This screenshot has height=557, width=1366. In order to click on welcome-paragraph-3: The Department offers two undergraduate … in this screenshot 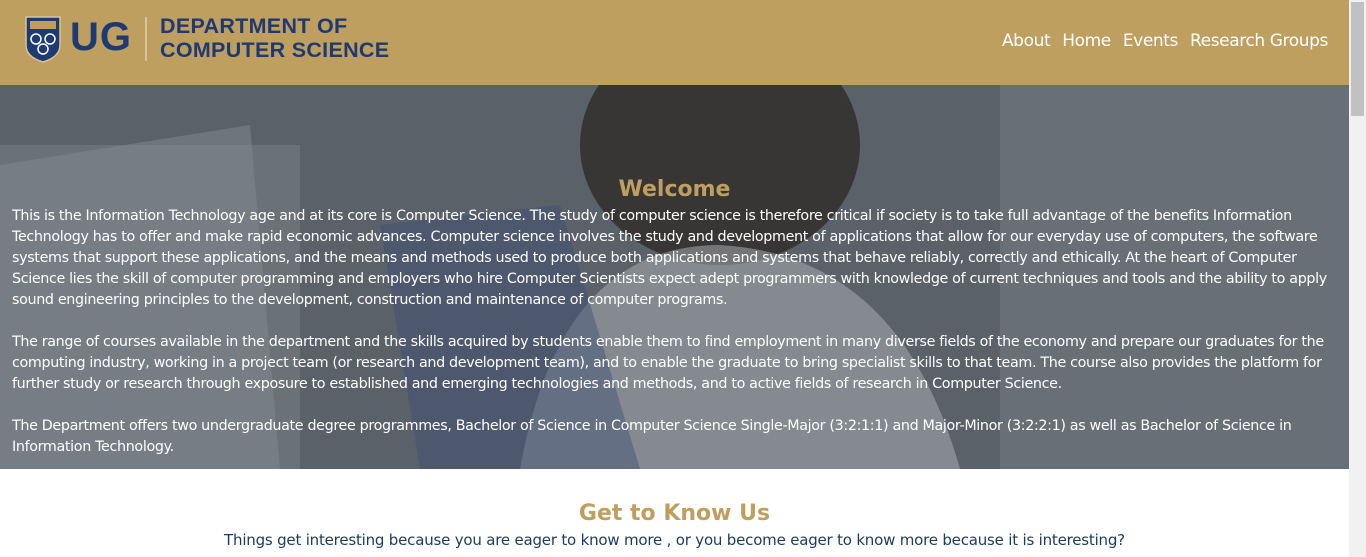, I will do `click(652, 436)`.